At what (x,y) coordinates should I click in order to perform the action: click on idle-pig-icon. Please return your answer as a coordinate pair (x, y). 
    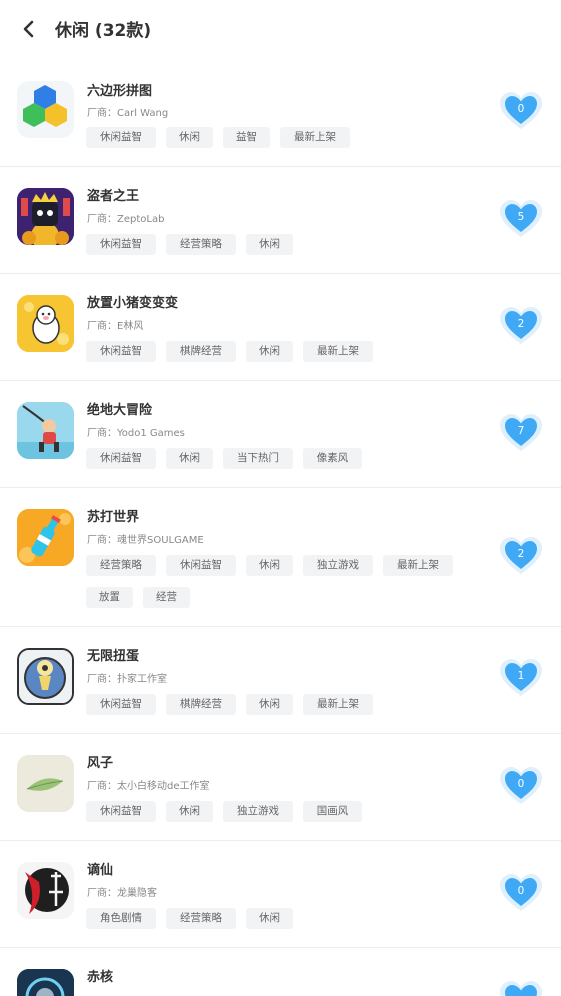
    Looking at the image, I should click on (45, 323).